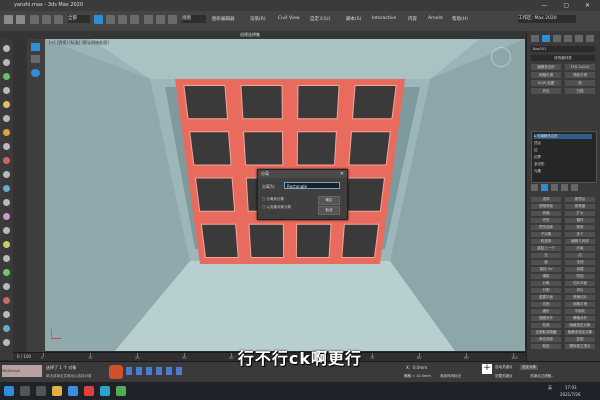 The height and width of the screenshot is (400, 600). Describe the element at coordinates (570, 394) in the screenshot. I see `clock-date: 2021/7/26` at that location.